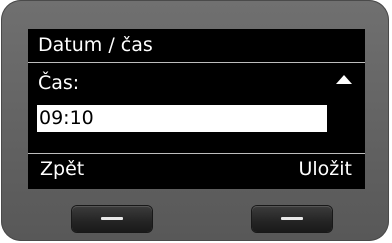  Describe the element at coordinates (59, 83) in the screenshot. I see `time-field-label: Čas:` at that location.